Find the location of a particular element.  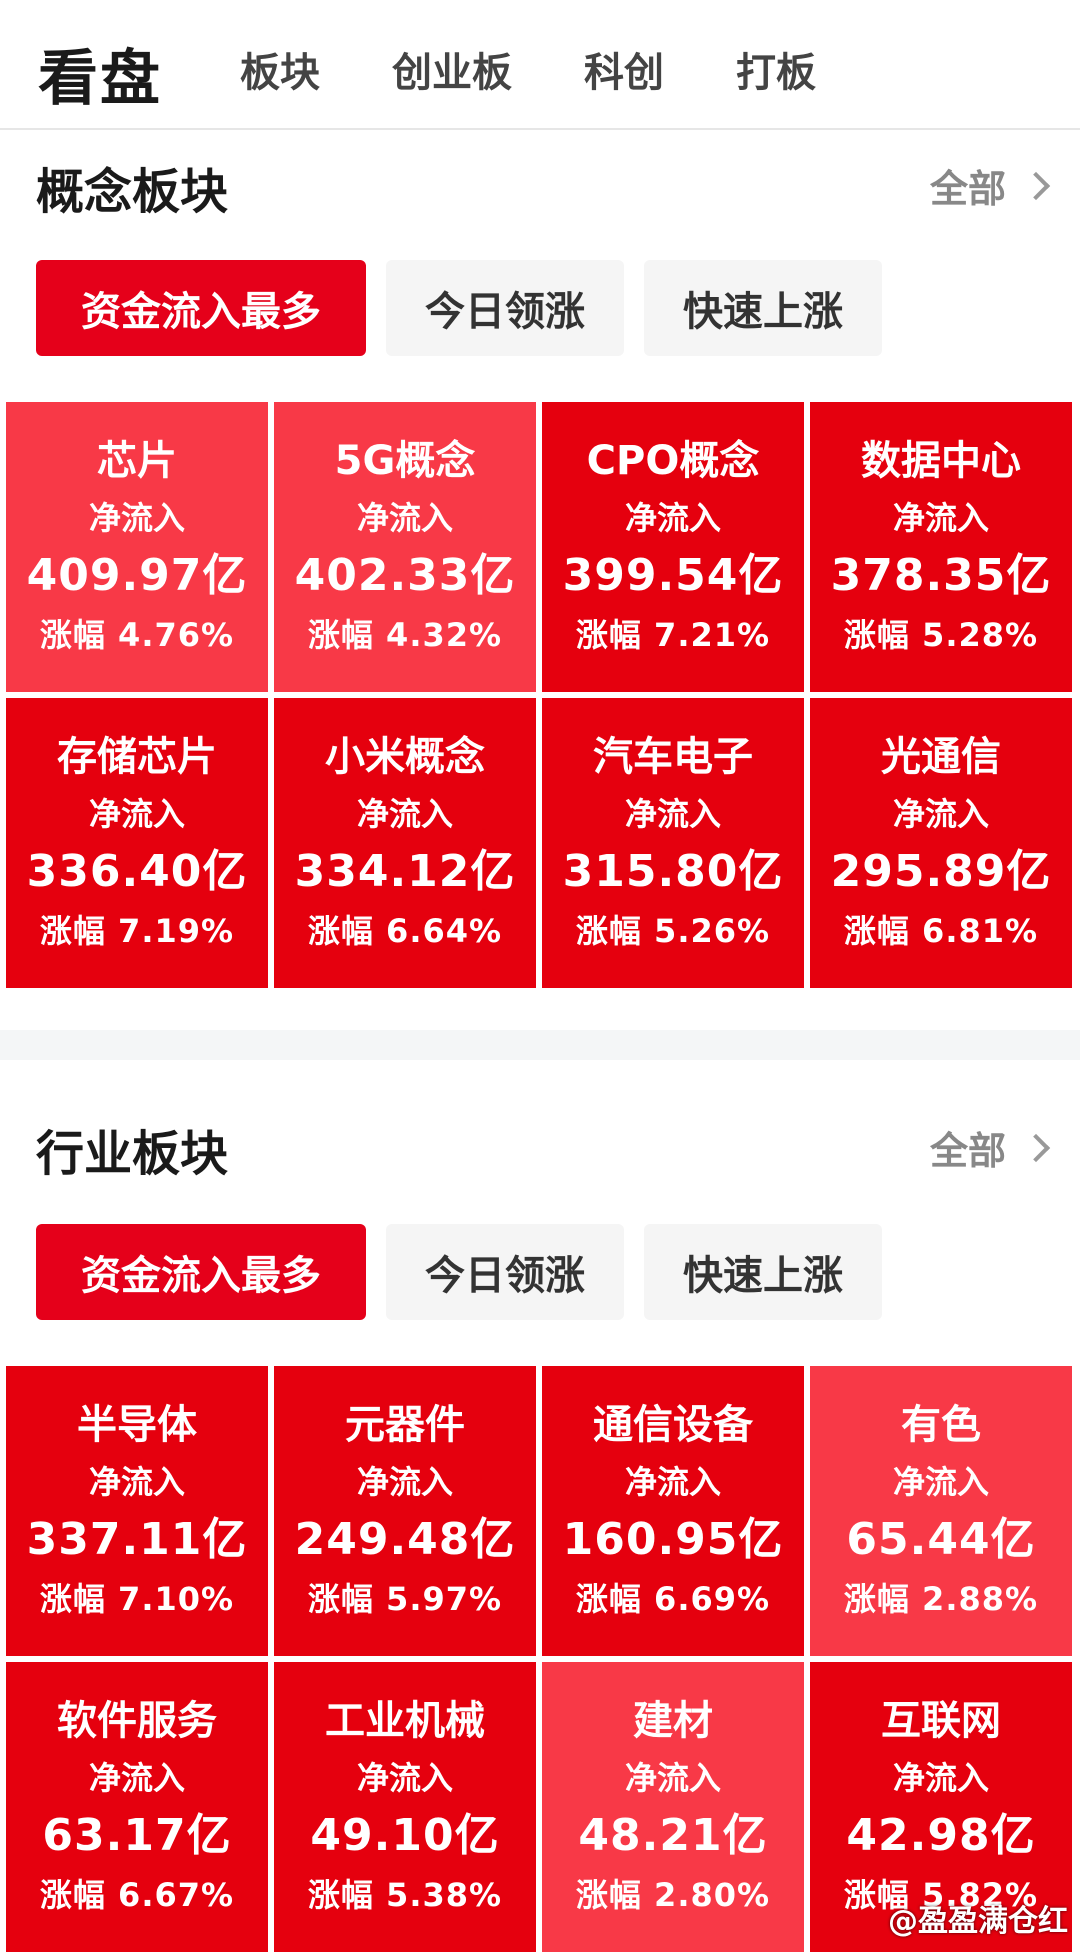

net-inflow-value: 334.12亿 is located at coordinates (405, 871).